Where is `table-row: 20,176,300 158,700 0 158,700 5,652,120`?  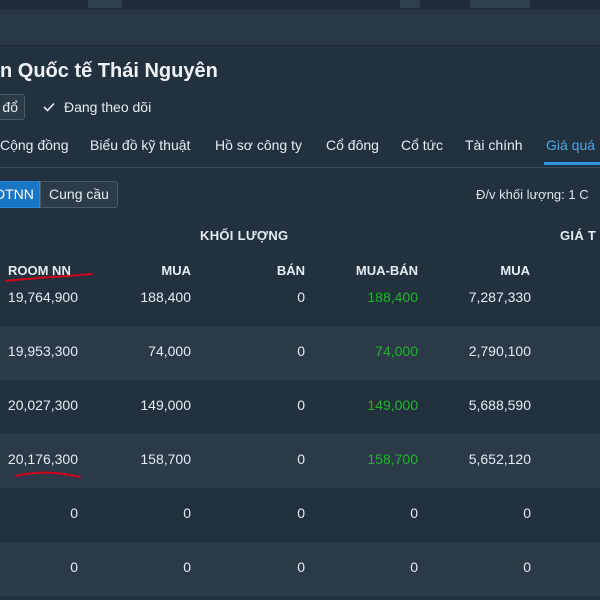 table-row: 20,176,300 158,700 0 158,700 5,652,120 is located at coordinates (300, 461).